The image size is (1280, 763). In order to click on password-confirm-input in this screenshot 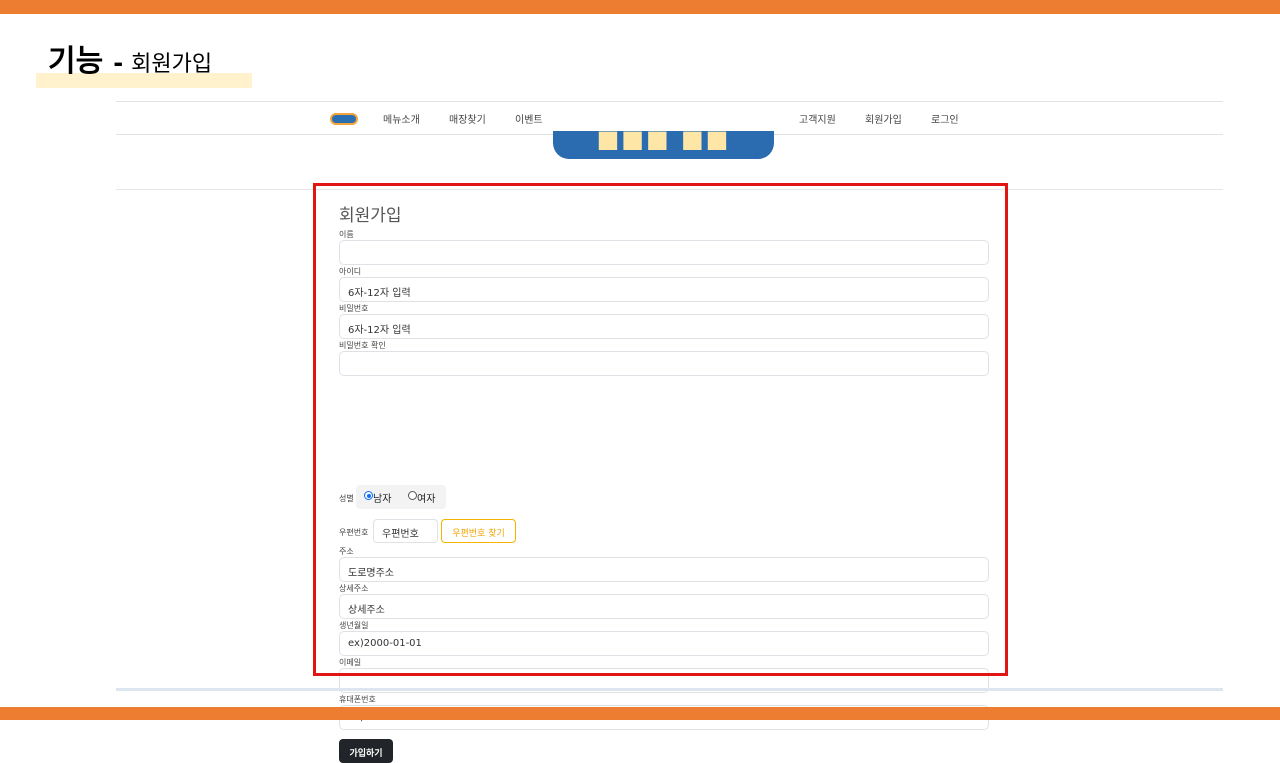, I will do `click(664, 363)`.